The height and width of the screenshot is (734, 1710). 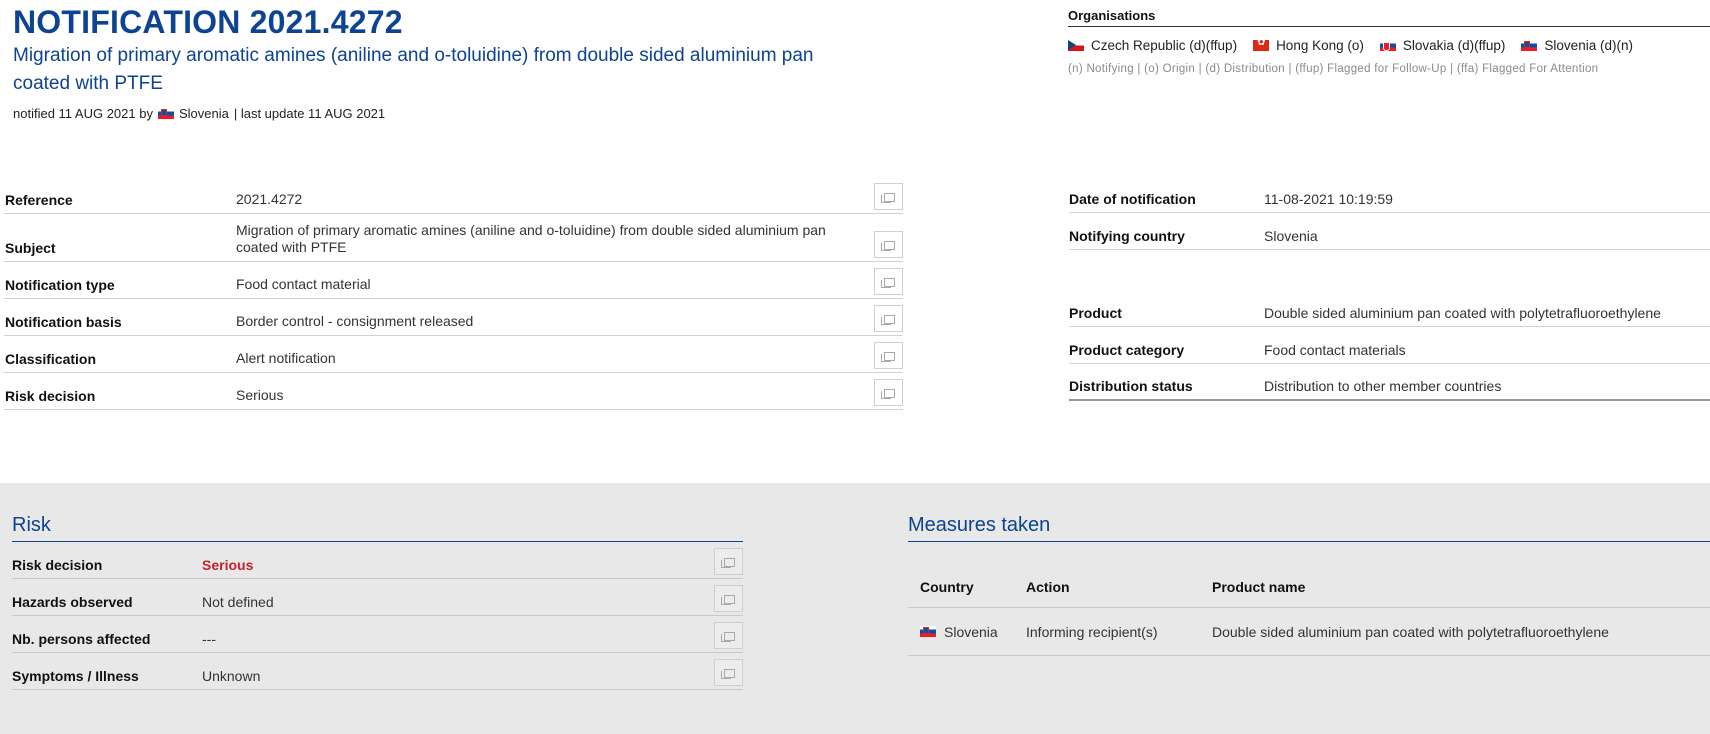 I want to click on risk-value: Unknown, so click(x=231, y=676).